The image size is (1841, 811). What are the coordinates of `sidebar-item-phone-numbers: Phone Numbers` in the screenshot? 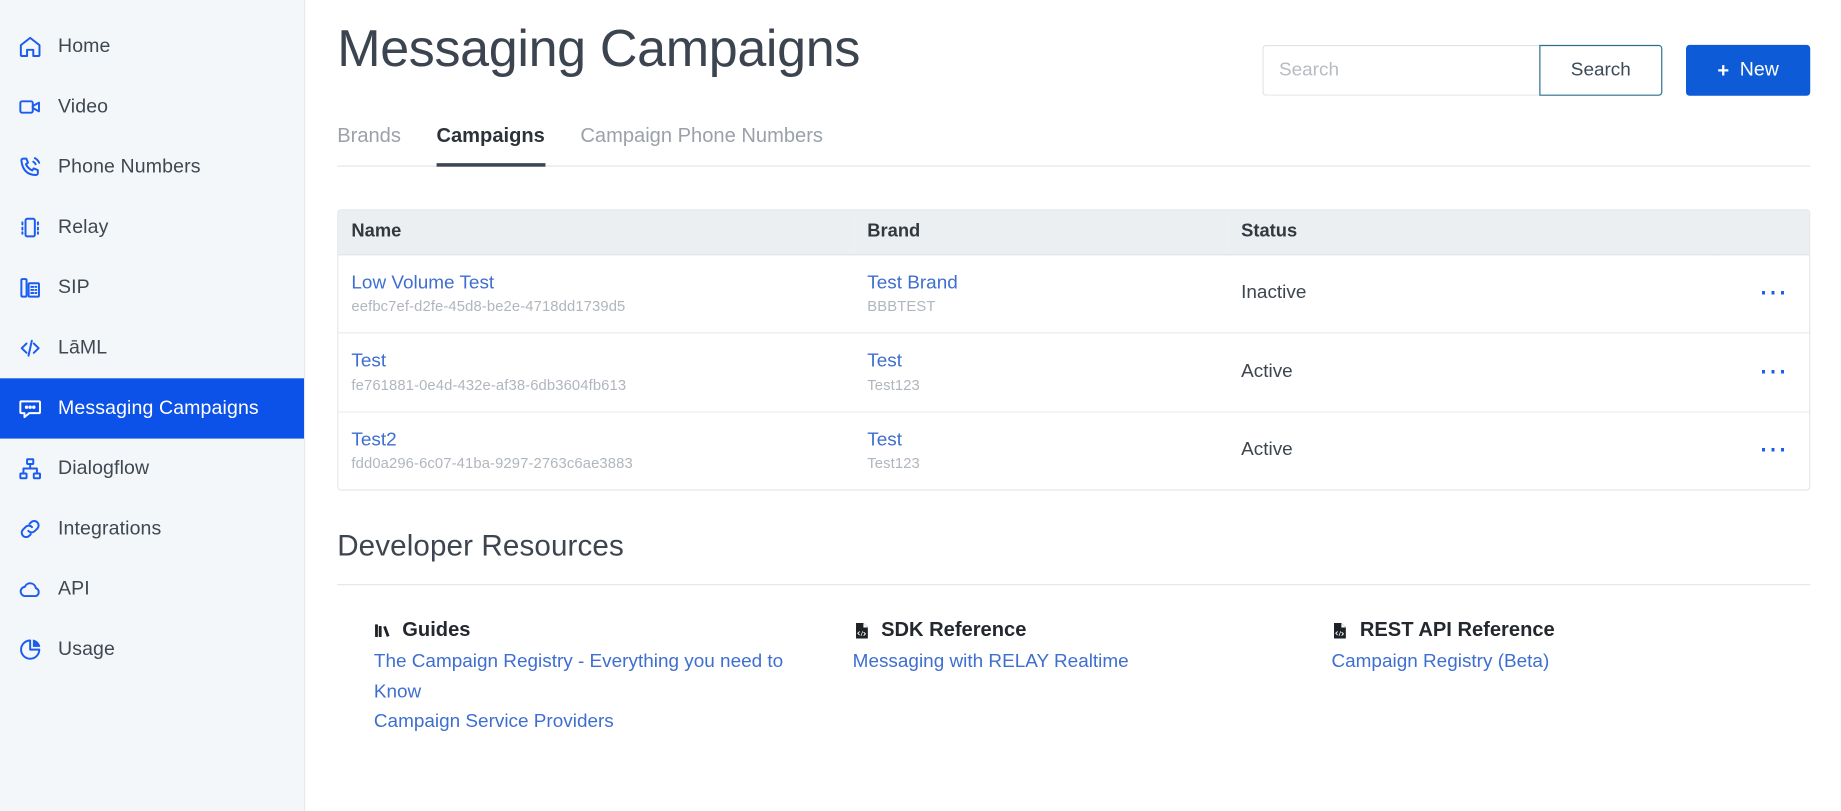 It's located at (152, 167).